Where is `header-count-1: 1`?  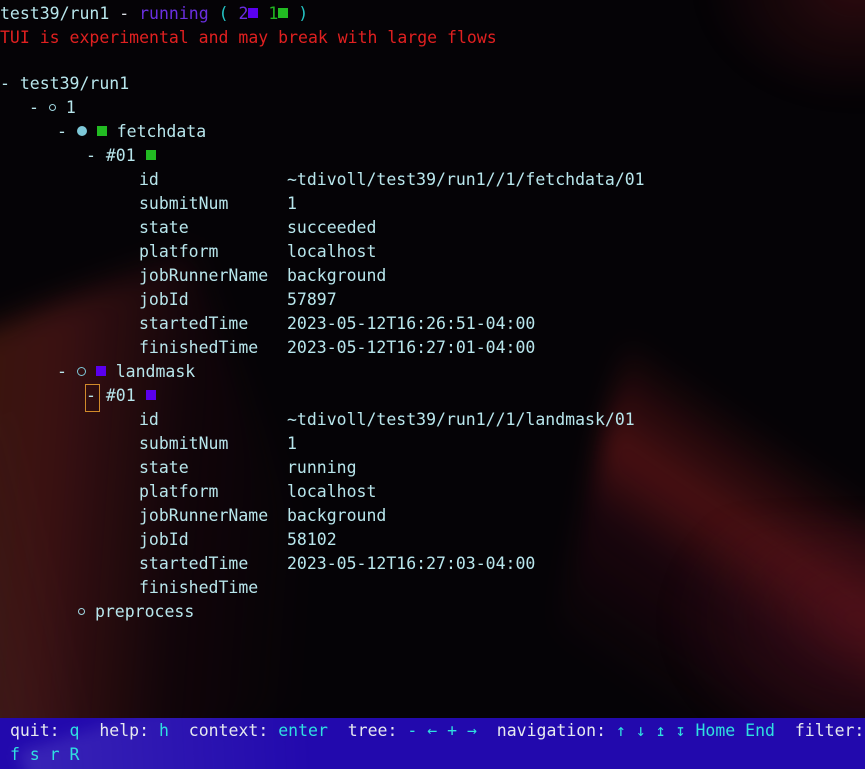 header-count-1: 1 is located at coordinates (273, 13).